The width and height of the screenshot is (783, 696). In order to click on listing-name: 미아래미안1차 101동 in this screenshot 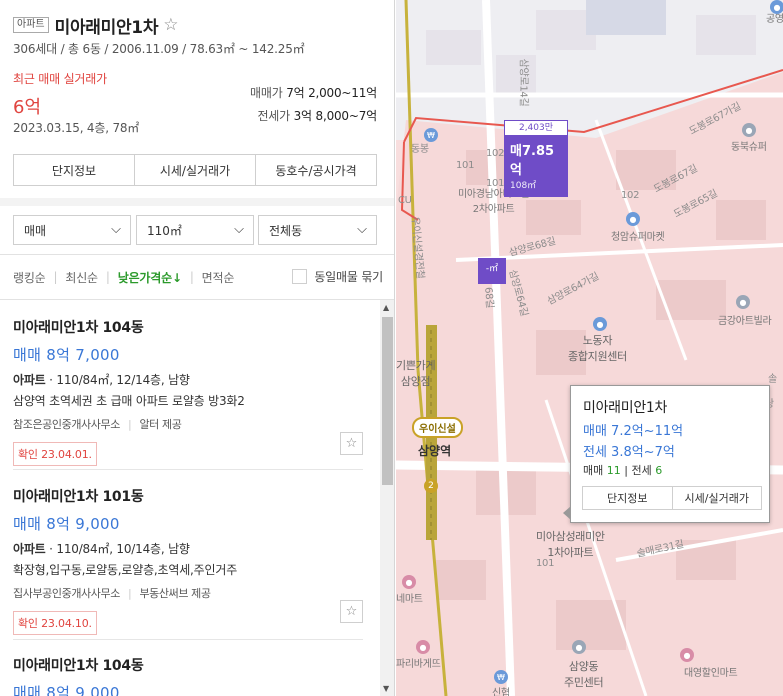, I will do `click(78, 497)`.